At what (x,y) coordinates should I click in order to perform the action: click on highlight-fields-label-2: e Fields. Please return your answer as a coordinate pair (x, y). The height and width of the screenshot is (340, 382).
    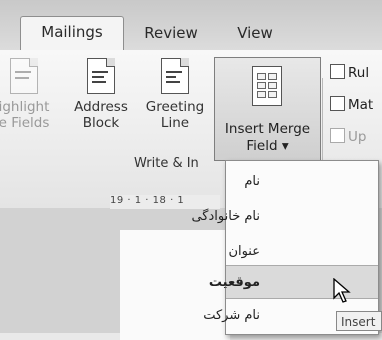
    Looking at the image, I should click on (25, 123).